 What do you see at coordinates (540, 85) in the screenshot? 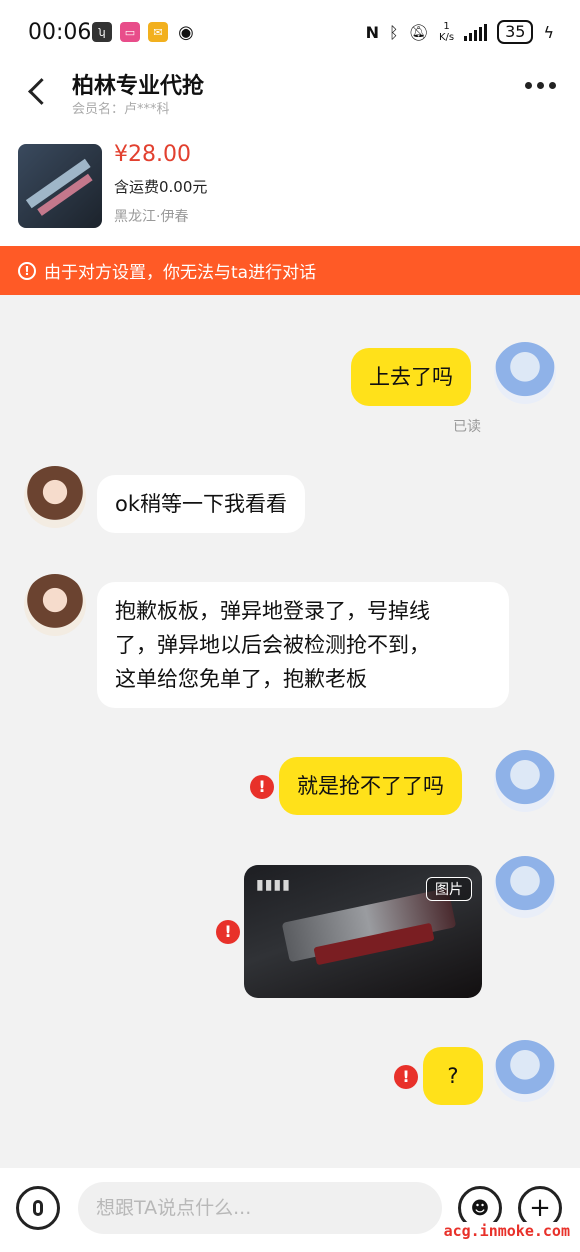
I see `more-options-icon` at bounding box center [540, 85].